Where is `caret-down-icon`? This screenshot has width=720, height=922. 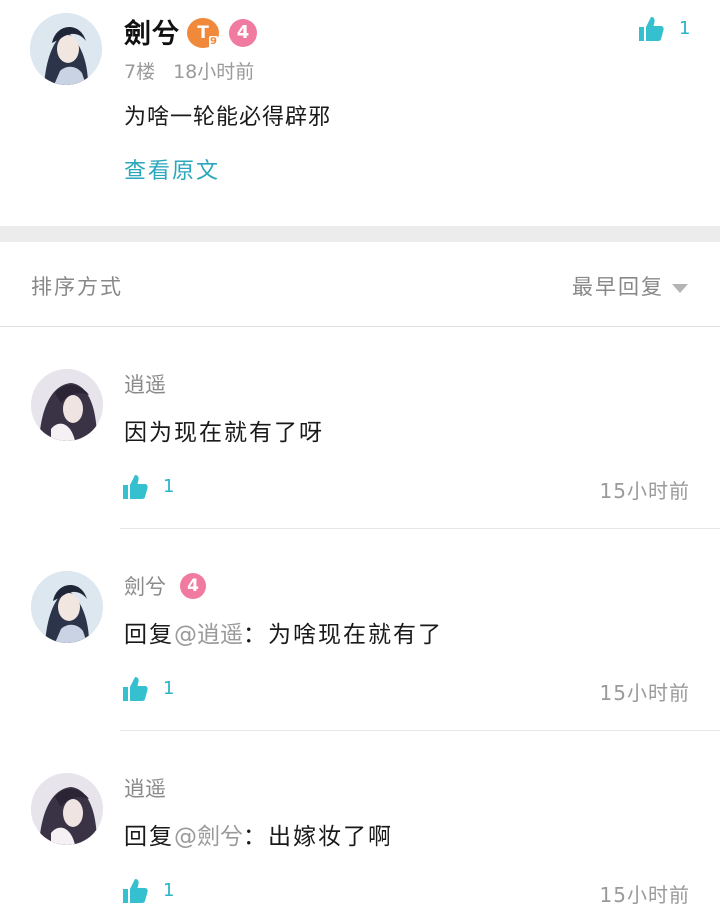
caret-down-icon is located at coordinates (680, 288).